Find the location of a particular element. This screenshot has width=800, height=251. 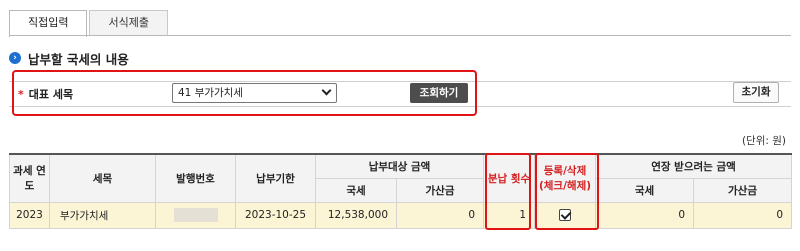

header-register-delete: 등록/삭제 (체크/해제) is located at coordinates (565, 178).